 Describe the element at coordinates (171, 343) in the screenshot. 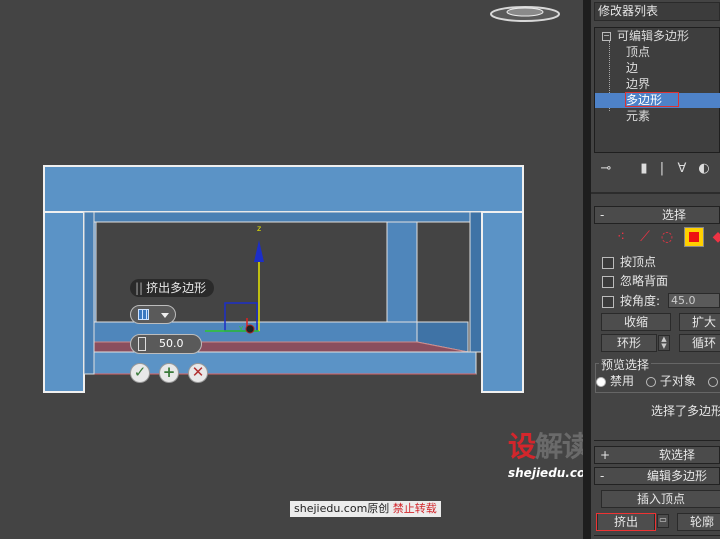

I see `extrude-height-value: 50.0` at that location.